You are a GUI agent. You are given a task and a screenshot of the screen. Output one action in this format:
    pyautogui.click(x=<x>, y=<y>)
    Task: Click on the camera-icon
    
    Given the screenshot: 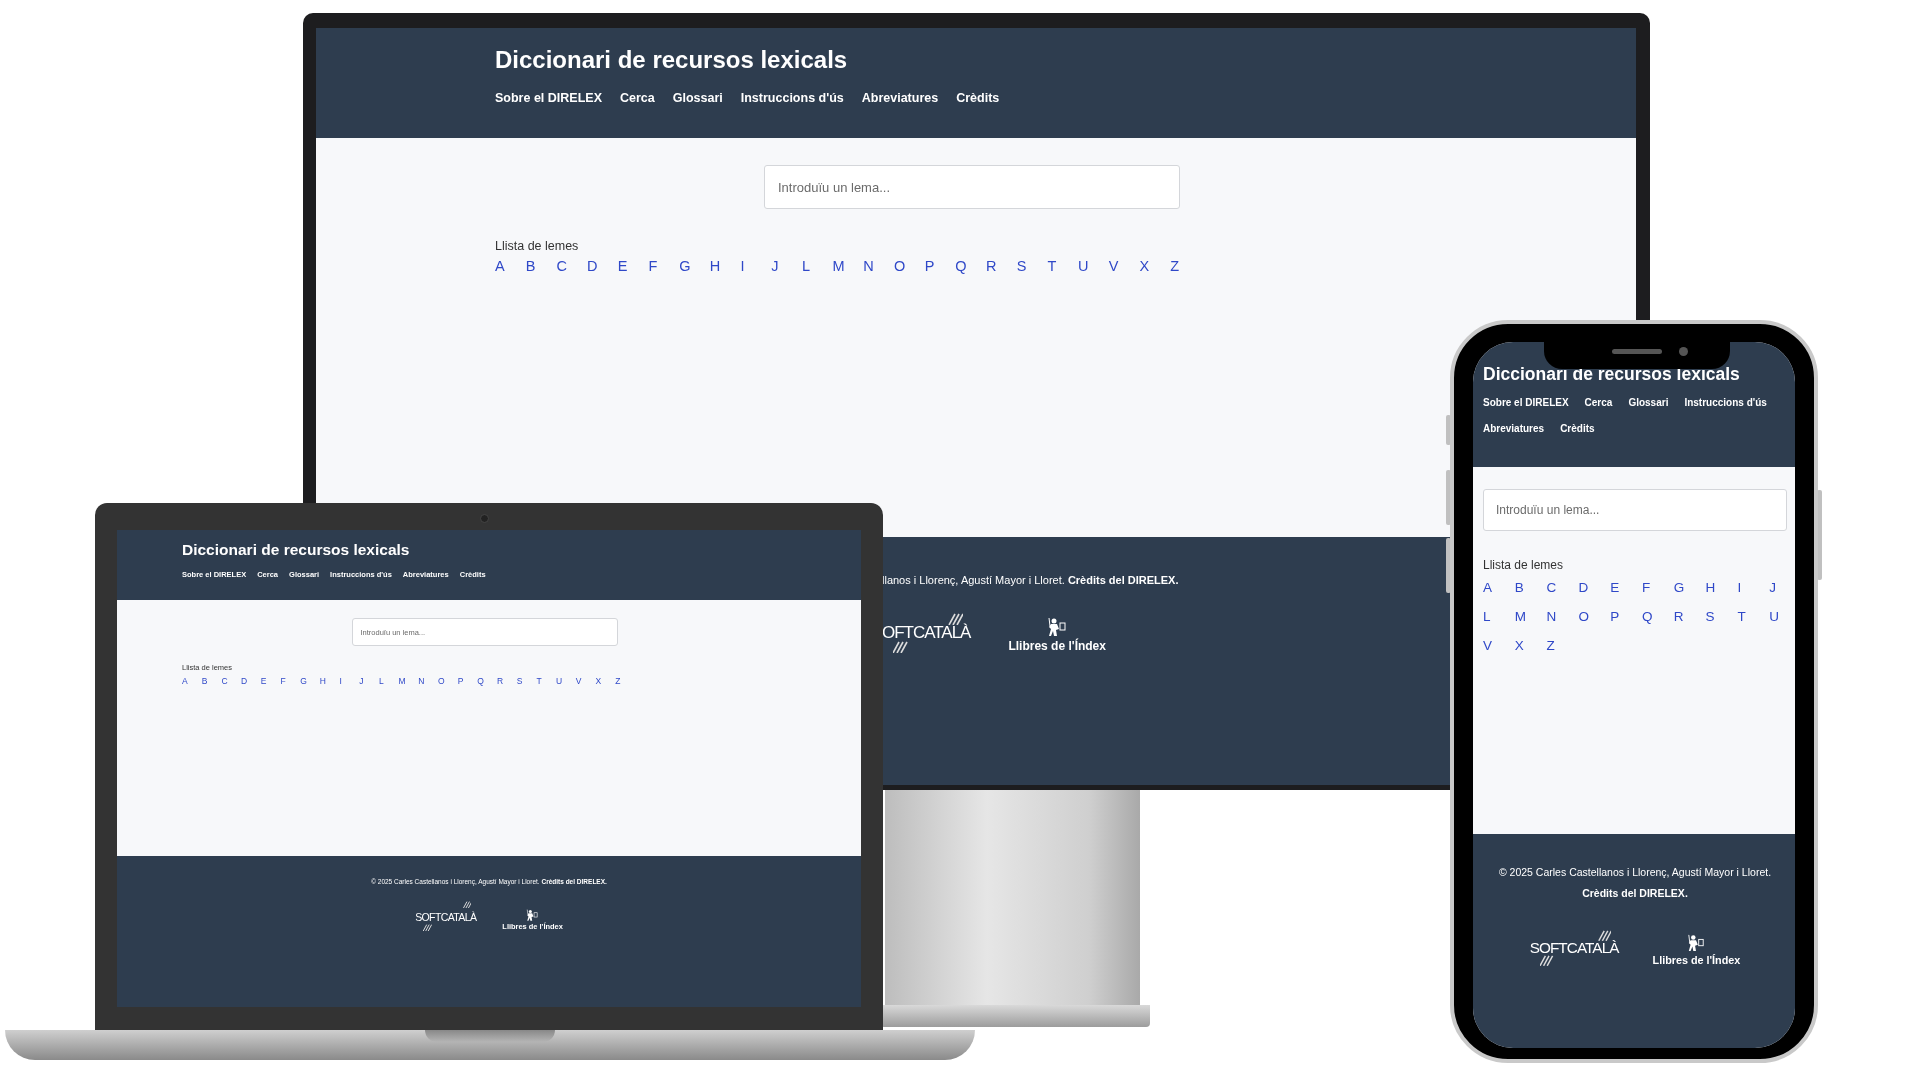 What is the action you would take?
    pyautogui.click(x=484, y=518)
    